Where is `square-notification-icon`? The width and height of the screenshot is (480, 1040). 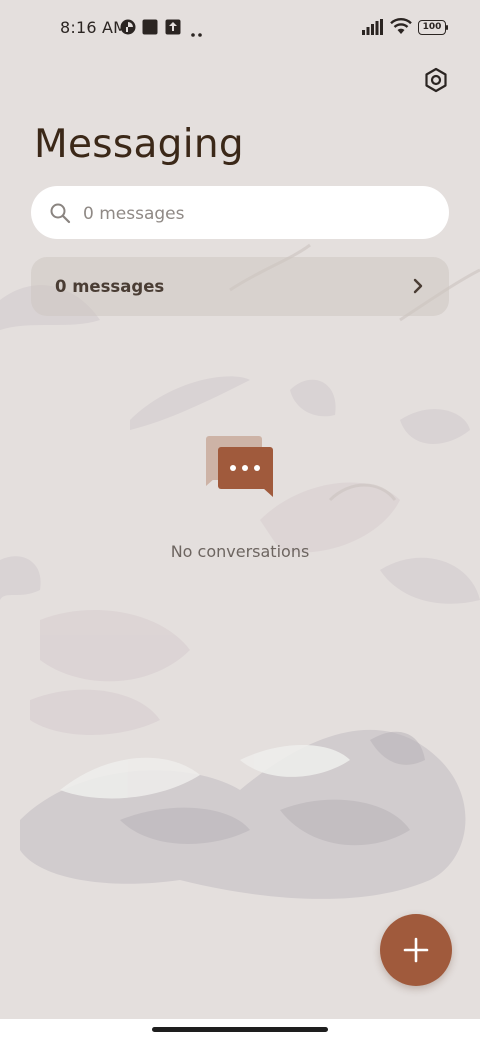
square-notification-icon is located at coordinates (150, 29).